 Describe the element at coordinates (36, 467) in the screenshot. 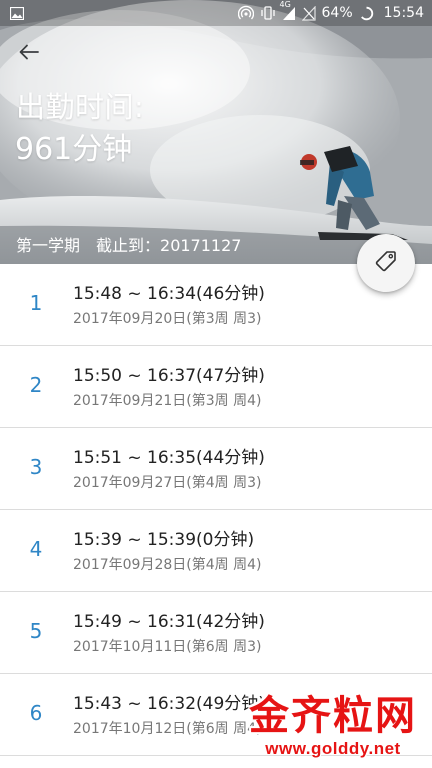

I see `list-item-index: 3` at that location.